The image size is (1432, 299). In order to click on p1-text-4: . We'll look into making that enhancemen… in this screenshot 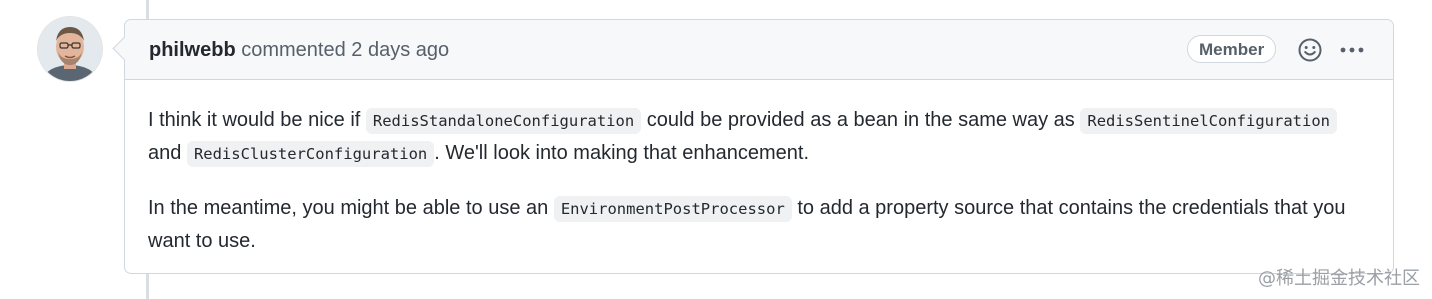, I will do `click(621, 153)`.